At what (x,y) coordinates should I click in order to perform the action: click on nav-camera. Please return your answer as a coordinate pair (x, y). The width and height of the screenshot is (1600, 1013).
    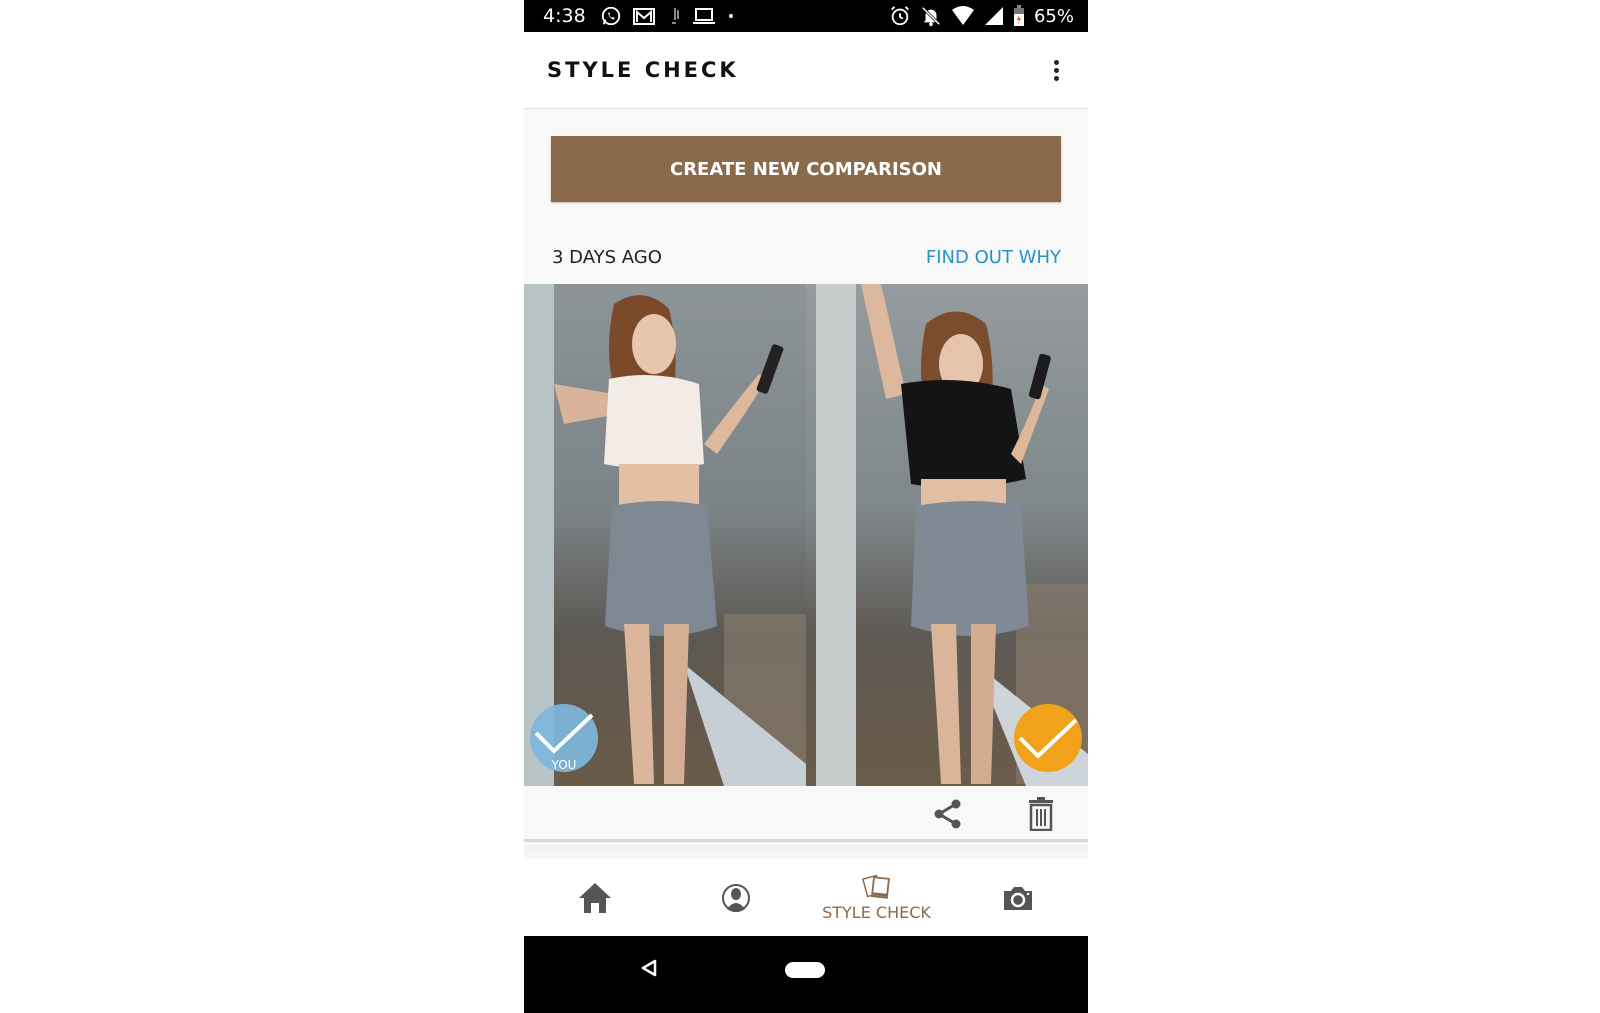
    Looking at the image, I should click on (1017, 897).